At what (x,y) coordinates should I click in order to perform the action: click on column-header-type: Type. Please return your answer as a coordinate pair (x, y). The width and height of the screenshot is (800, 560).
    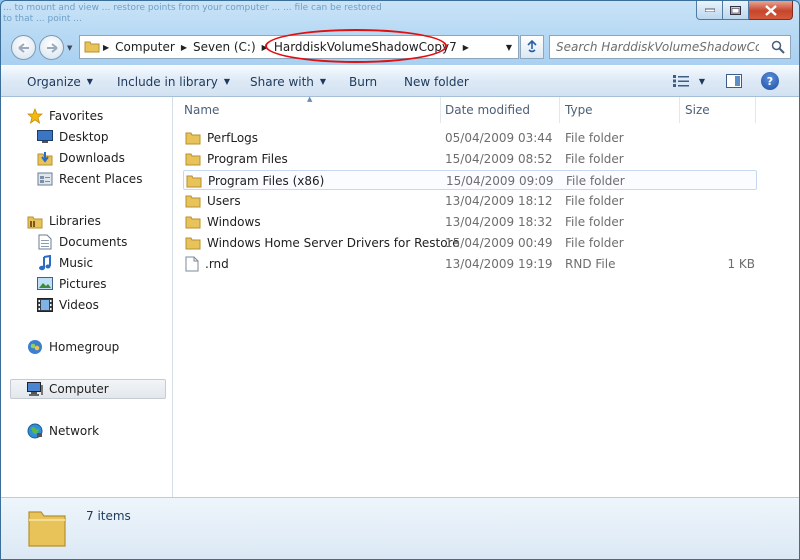
    Looking at the image, I should click on (621, 110).